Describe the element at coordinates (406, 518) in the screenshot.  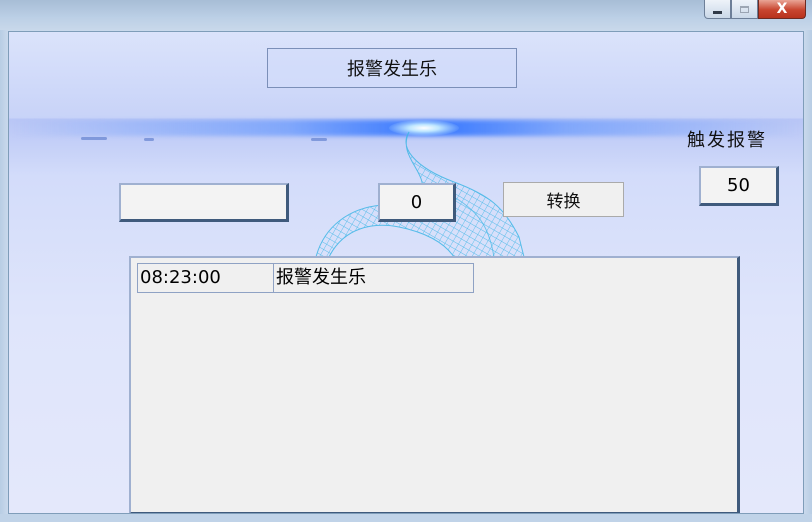
I see `window-frame-bottom` at that location.